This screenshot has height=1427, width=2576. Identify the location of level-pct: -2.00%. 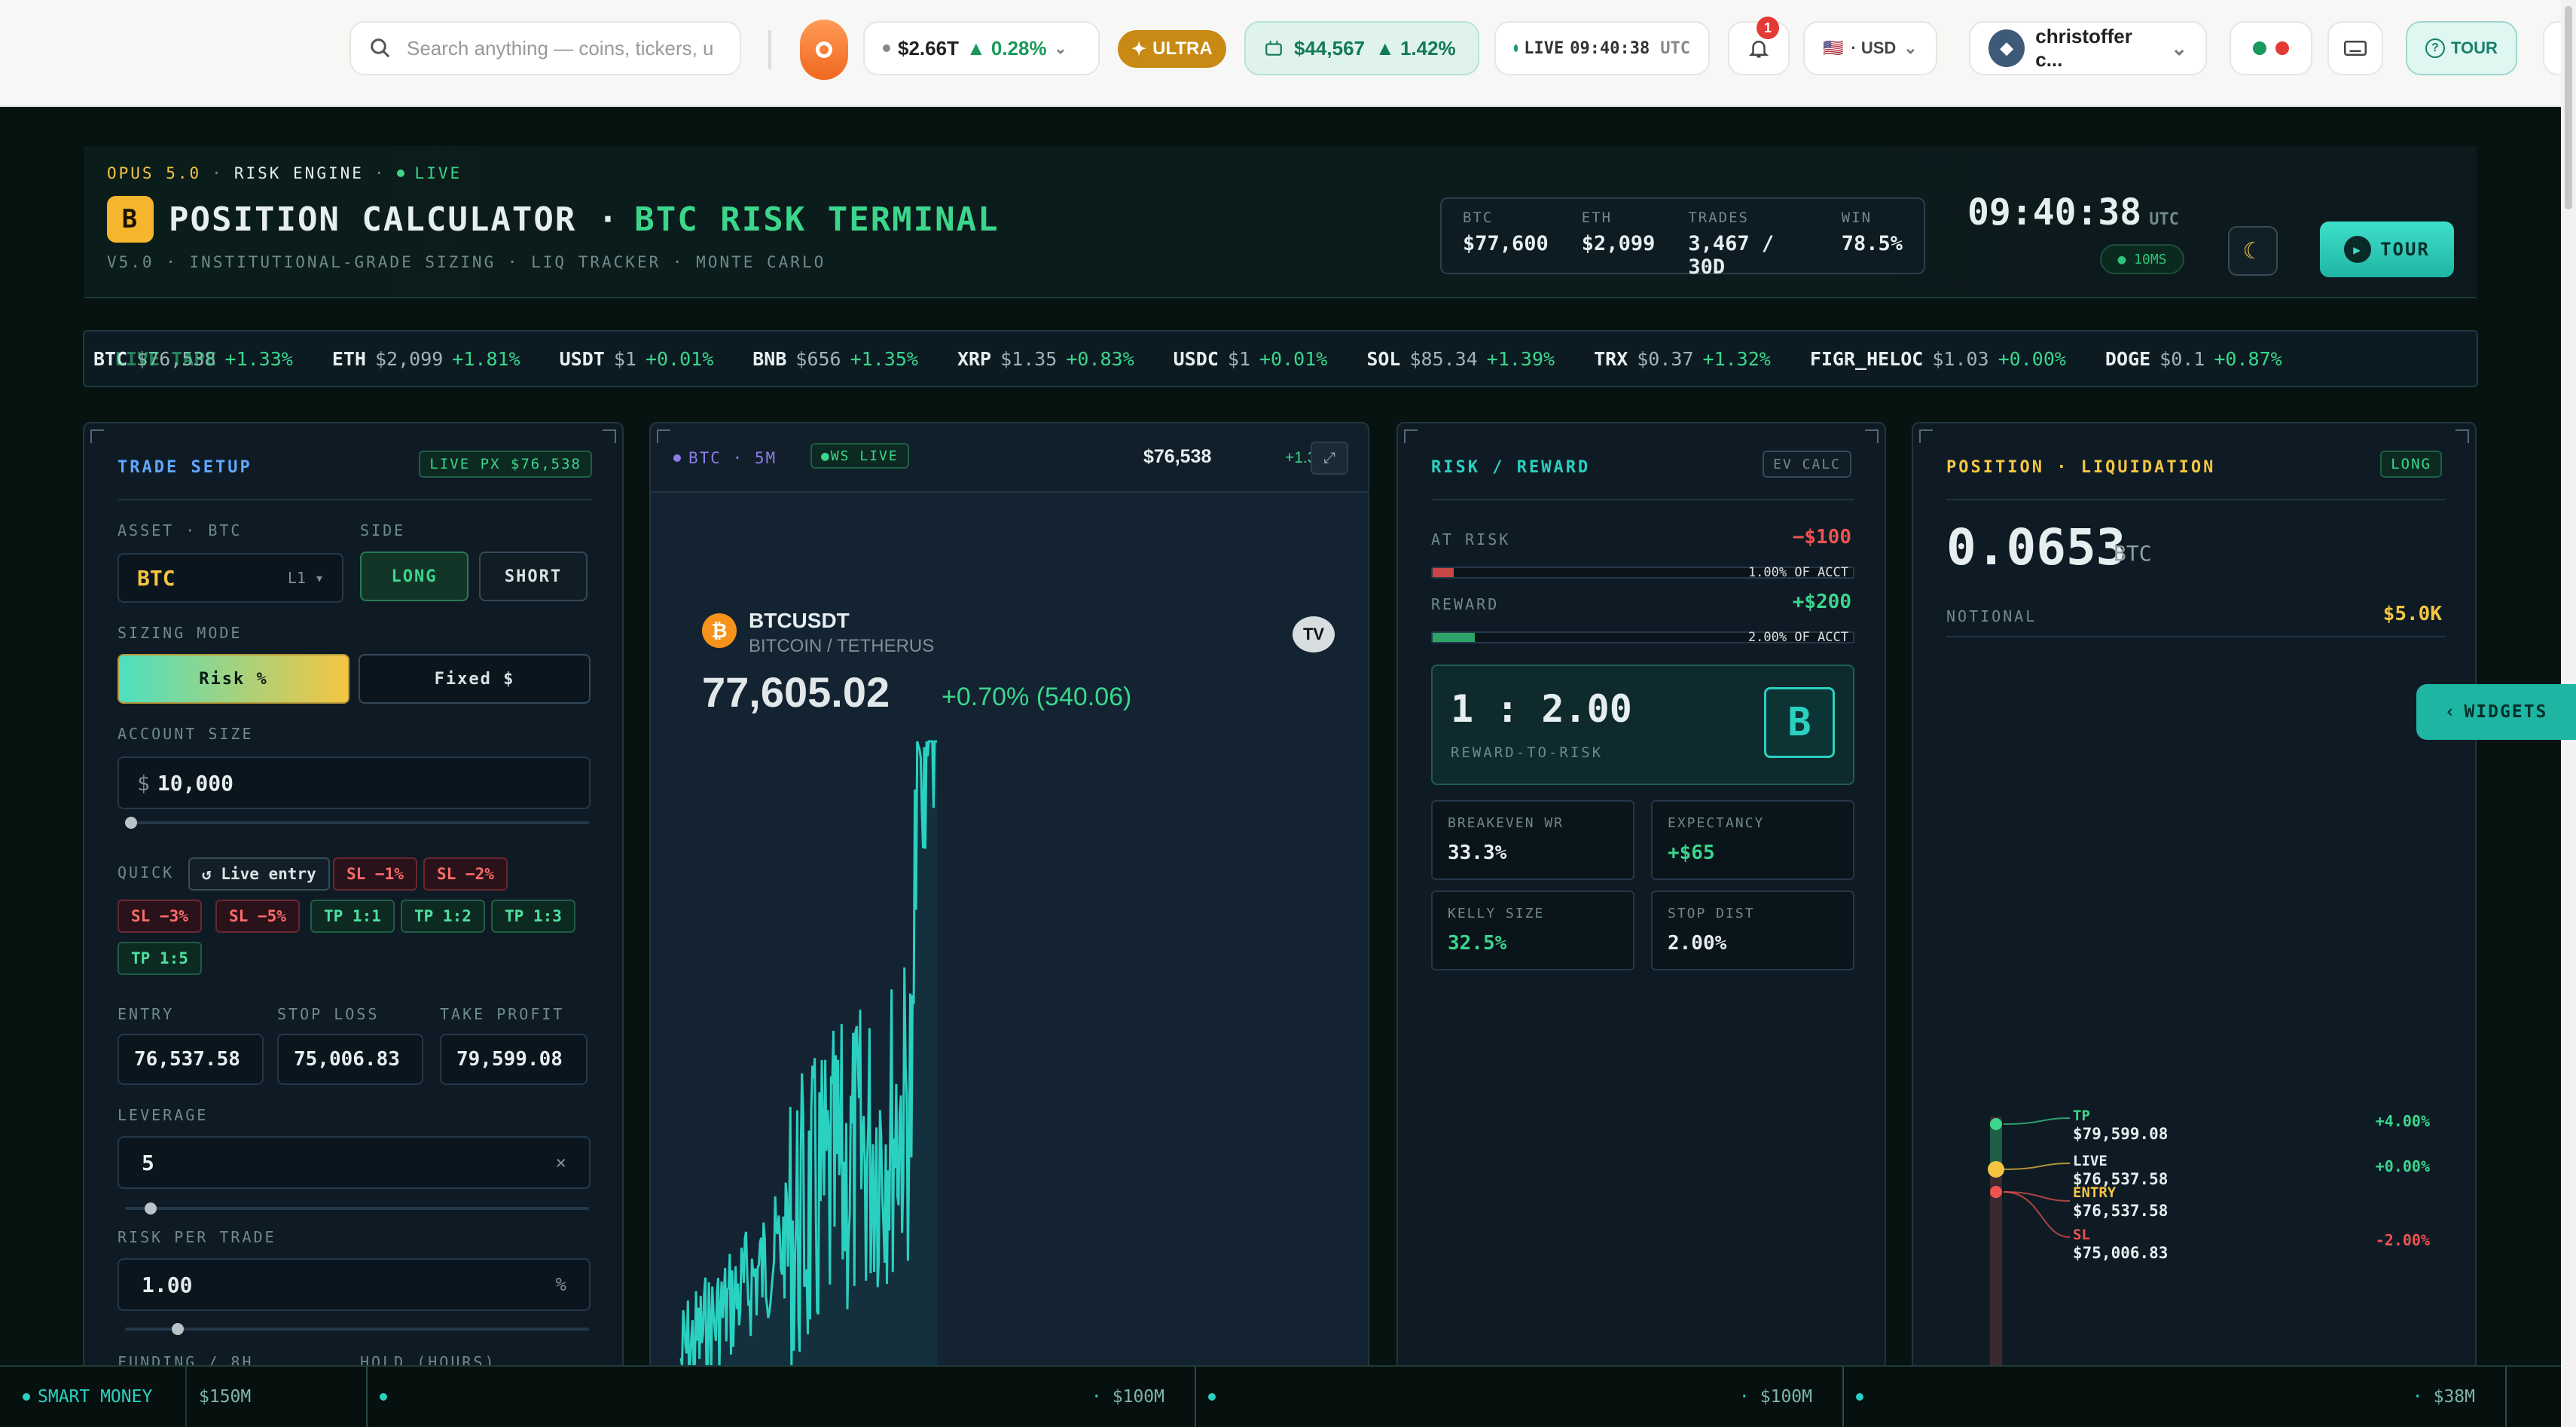
(2403, 1240).